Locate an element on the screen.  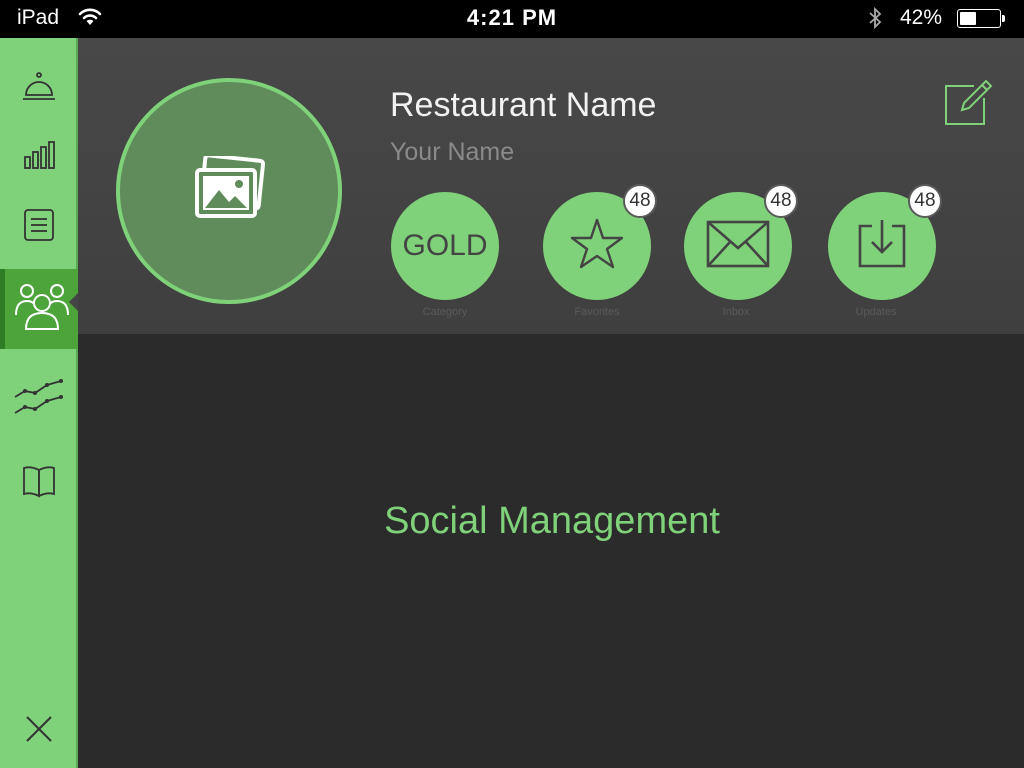
close-icon is located at coordinates (39, 731).